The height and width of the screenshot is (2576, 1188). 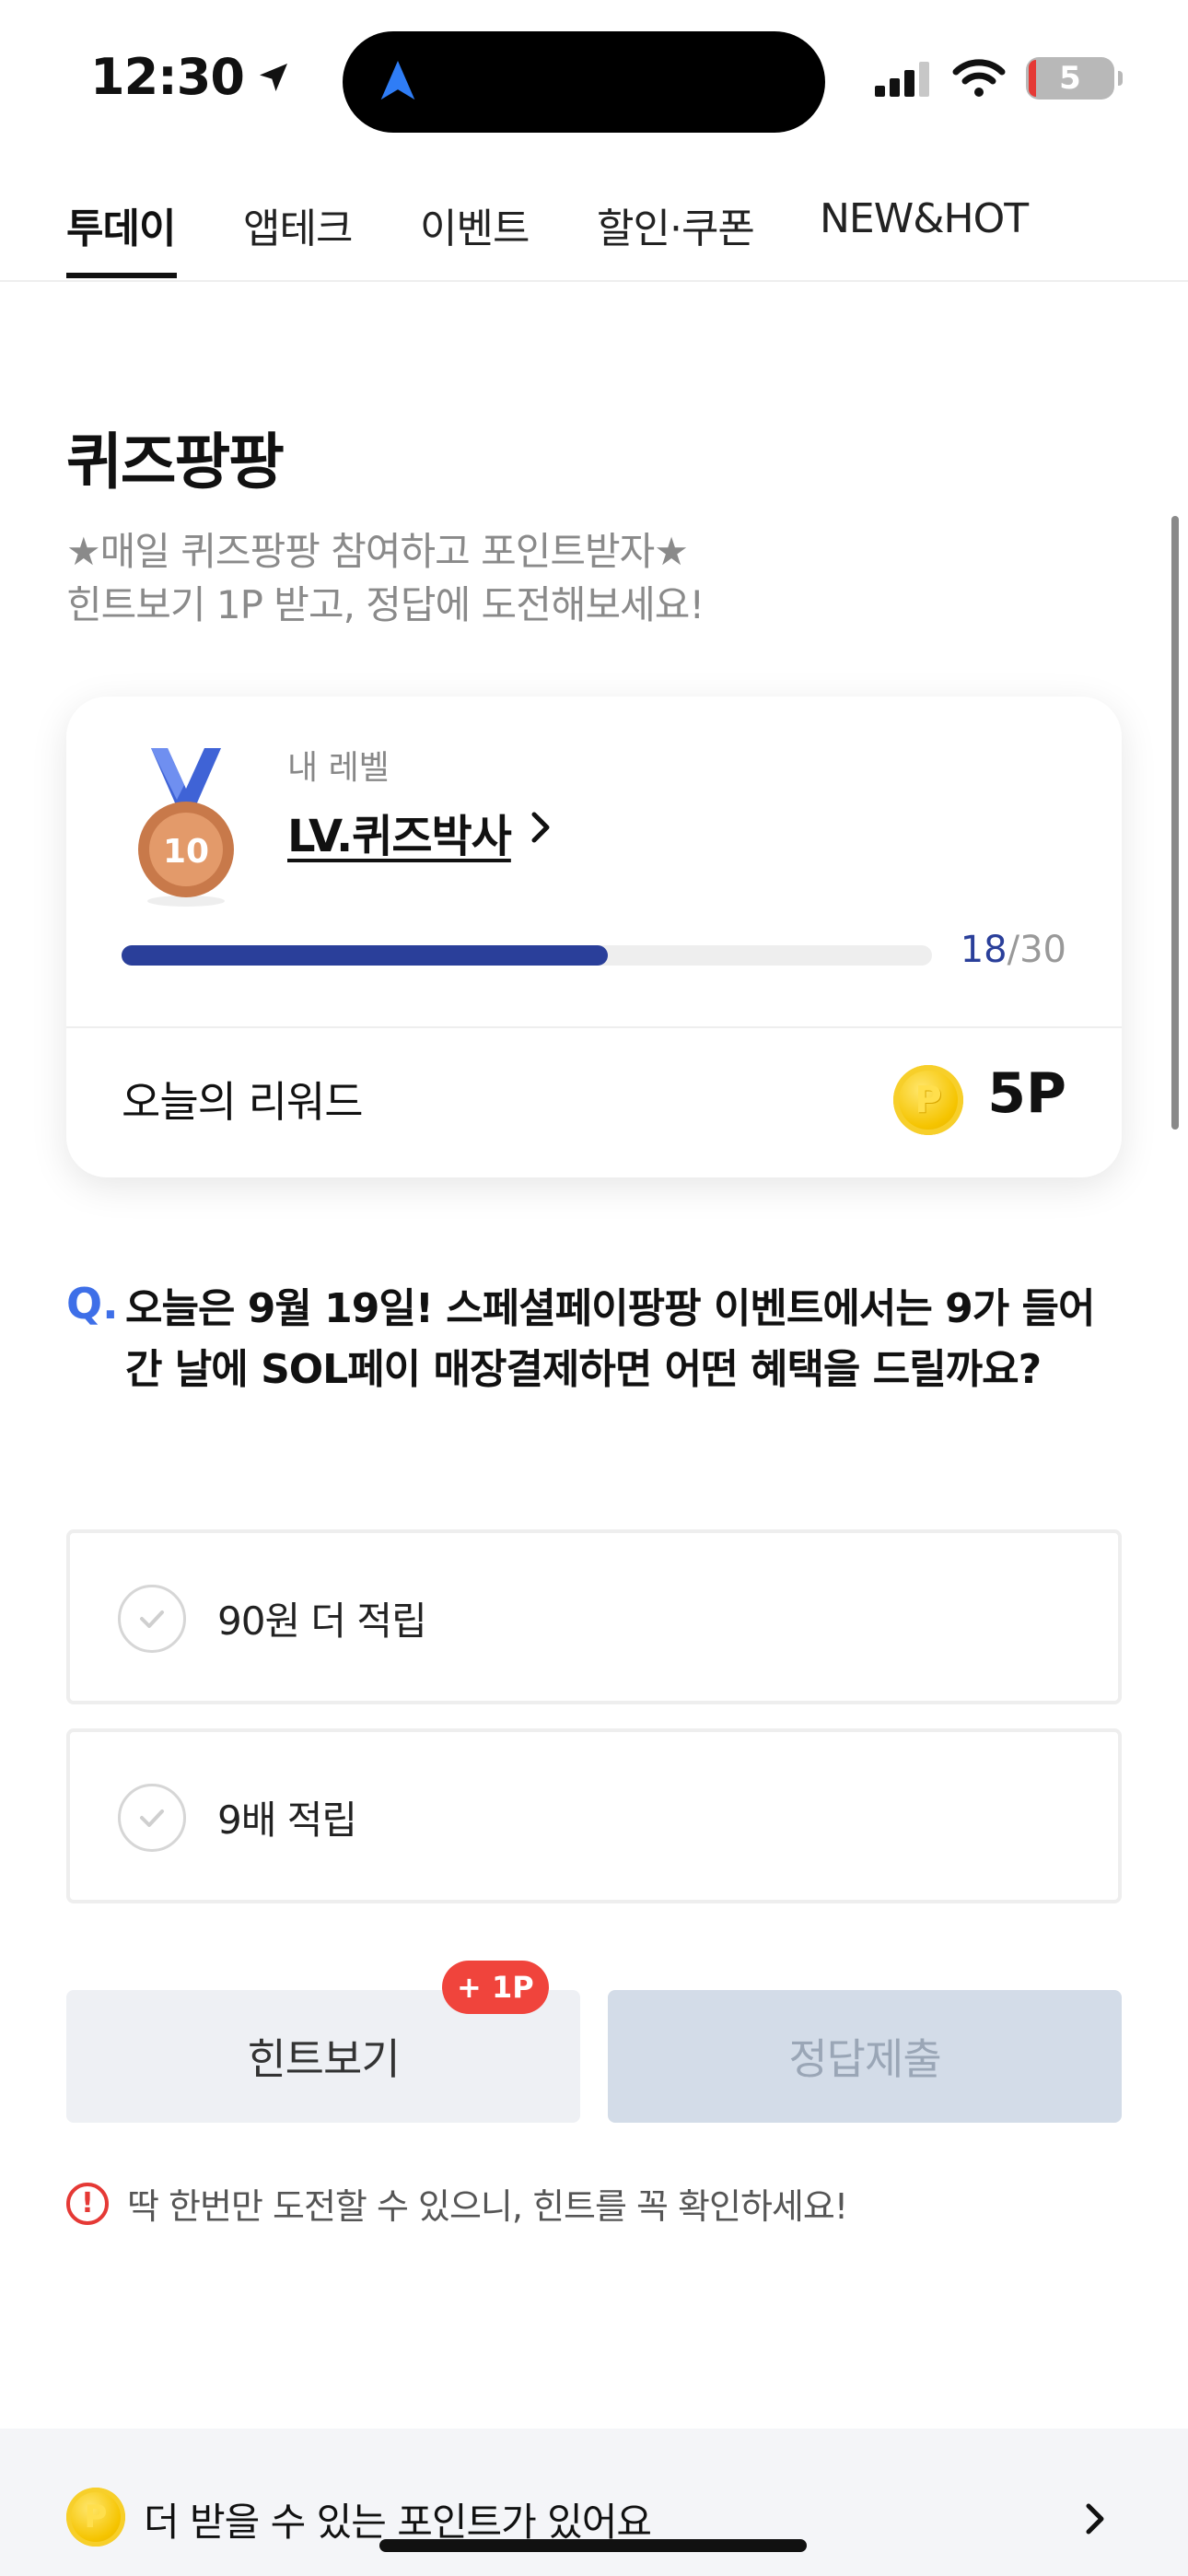 I want to click on answer-option-label: 9배 적립, so click(x=287, y=1820).